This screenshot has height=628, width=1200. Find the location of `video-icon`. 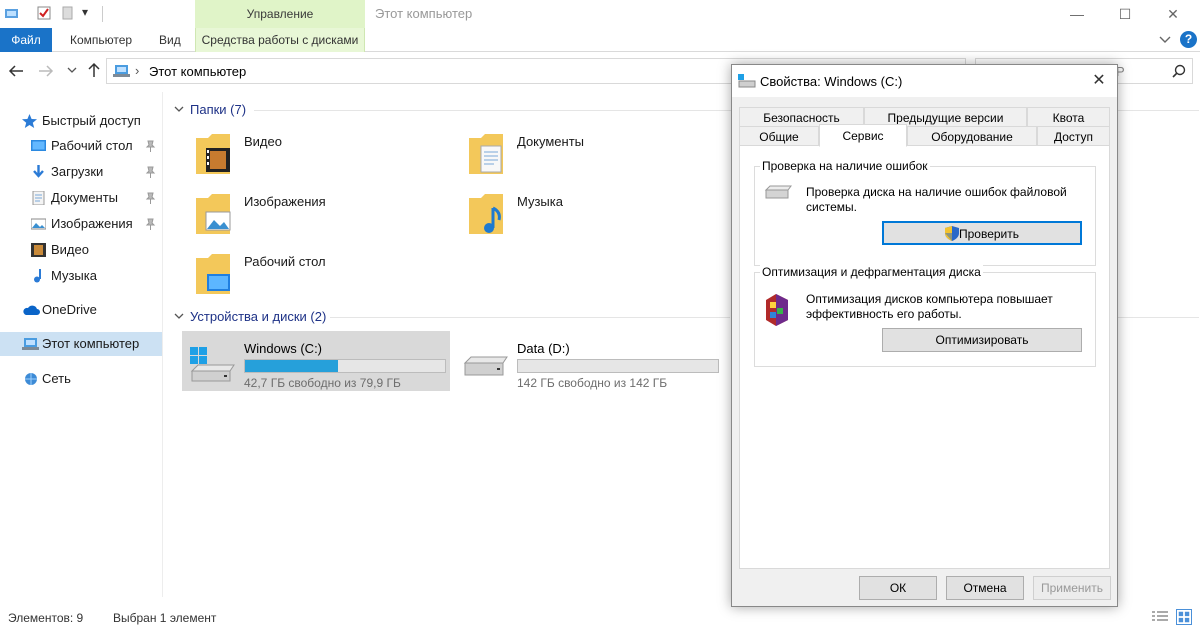

video-icon is located at coordinates (38, 250).